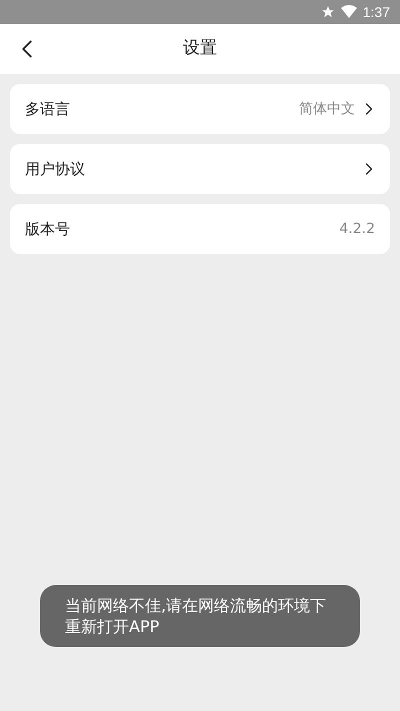  Describe the element at coordinates (200, 229) in the screenshot. I see `settings-row: 版本号 4.2.2` at that location.